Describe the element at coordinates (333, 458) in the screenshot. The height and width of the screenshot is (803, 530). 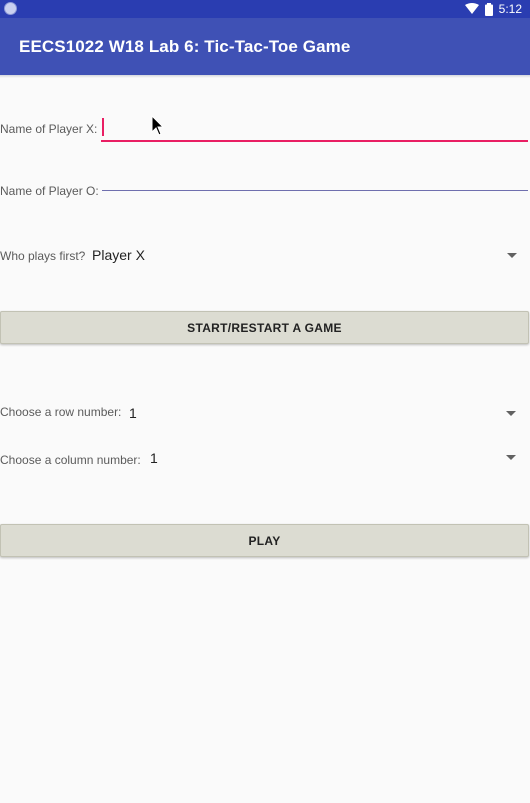
I see `column-number-spinner: 1` at that location.